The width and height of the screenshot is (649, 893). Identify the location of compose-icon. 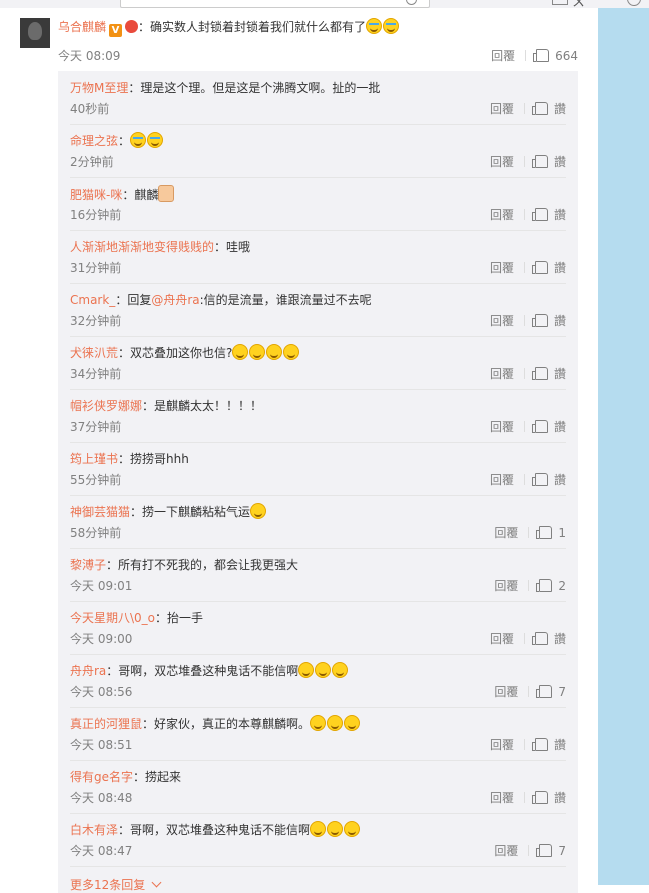
(560, 2).